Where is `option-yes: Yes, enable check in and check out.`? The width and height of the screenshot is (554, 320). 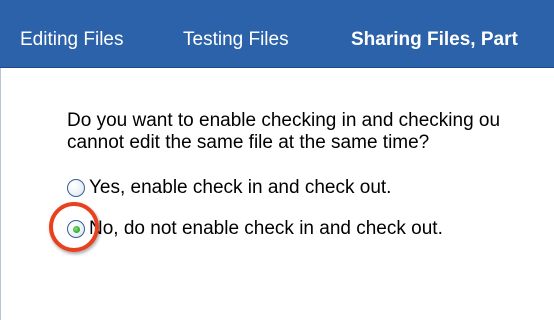 option-yes: Yes, enable check in and check out. is located at coordinates (229, 188).